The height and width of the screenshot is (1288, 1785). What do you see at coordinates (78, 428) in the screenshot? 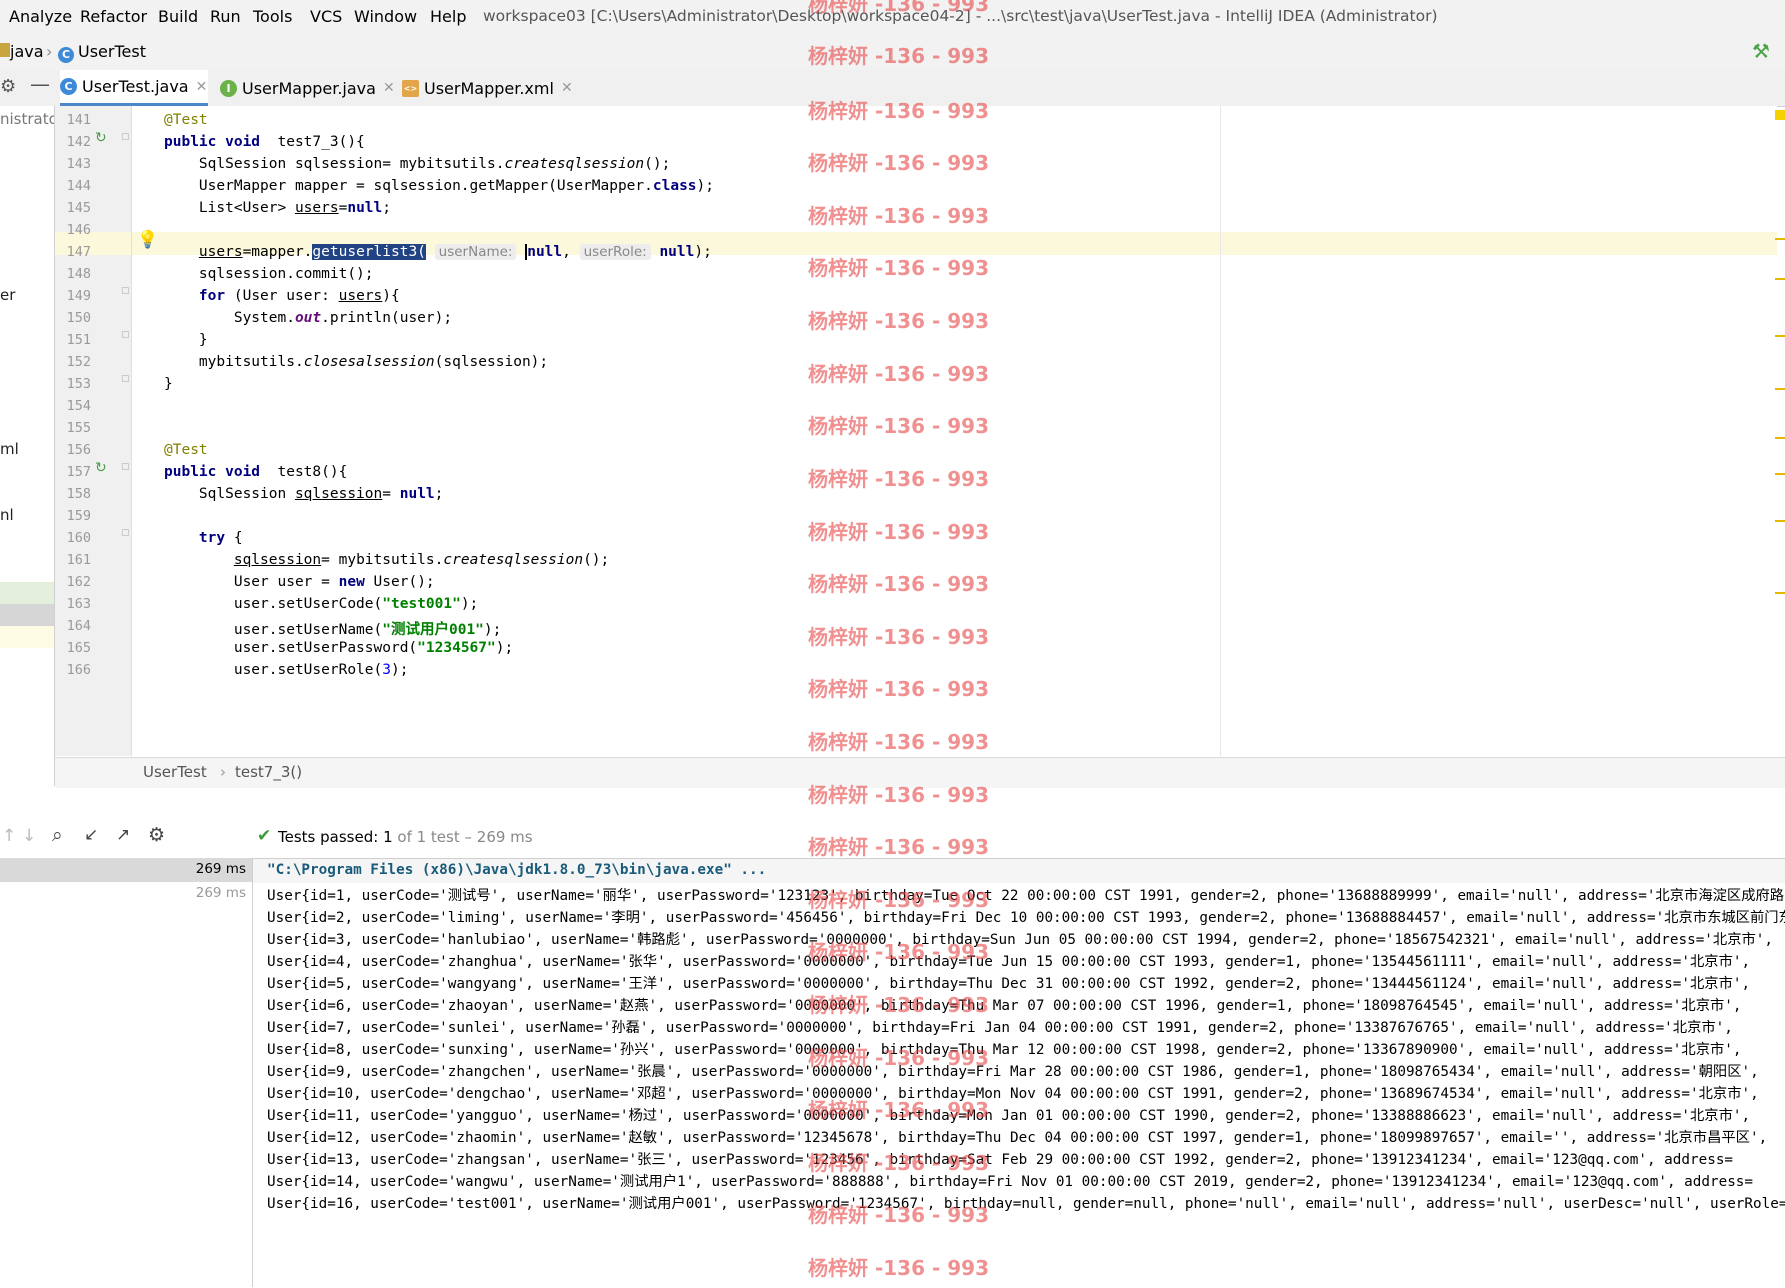
I see `line-number: 155` at bounding box center [78, 428].